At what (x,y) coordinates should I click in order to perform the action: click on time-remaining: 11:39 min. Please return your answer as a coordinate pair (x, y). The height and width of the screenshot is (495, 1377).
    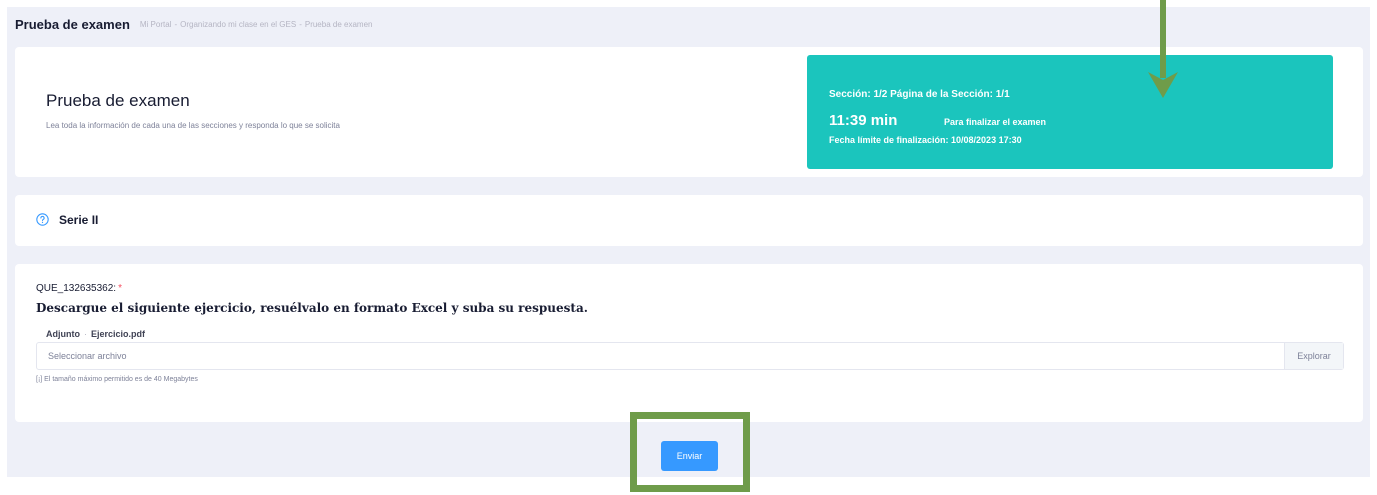
    Looking at the image, I should click on (863, 120).